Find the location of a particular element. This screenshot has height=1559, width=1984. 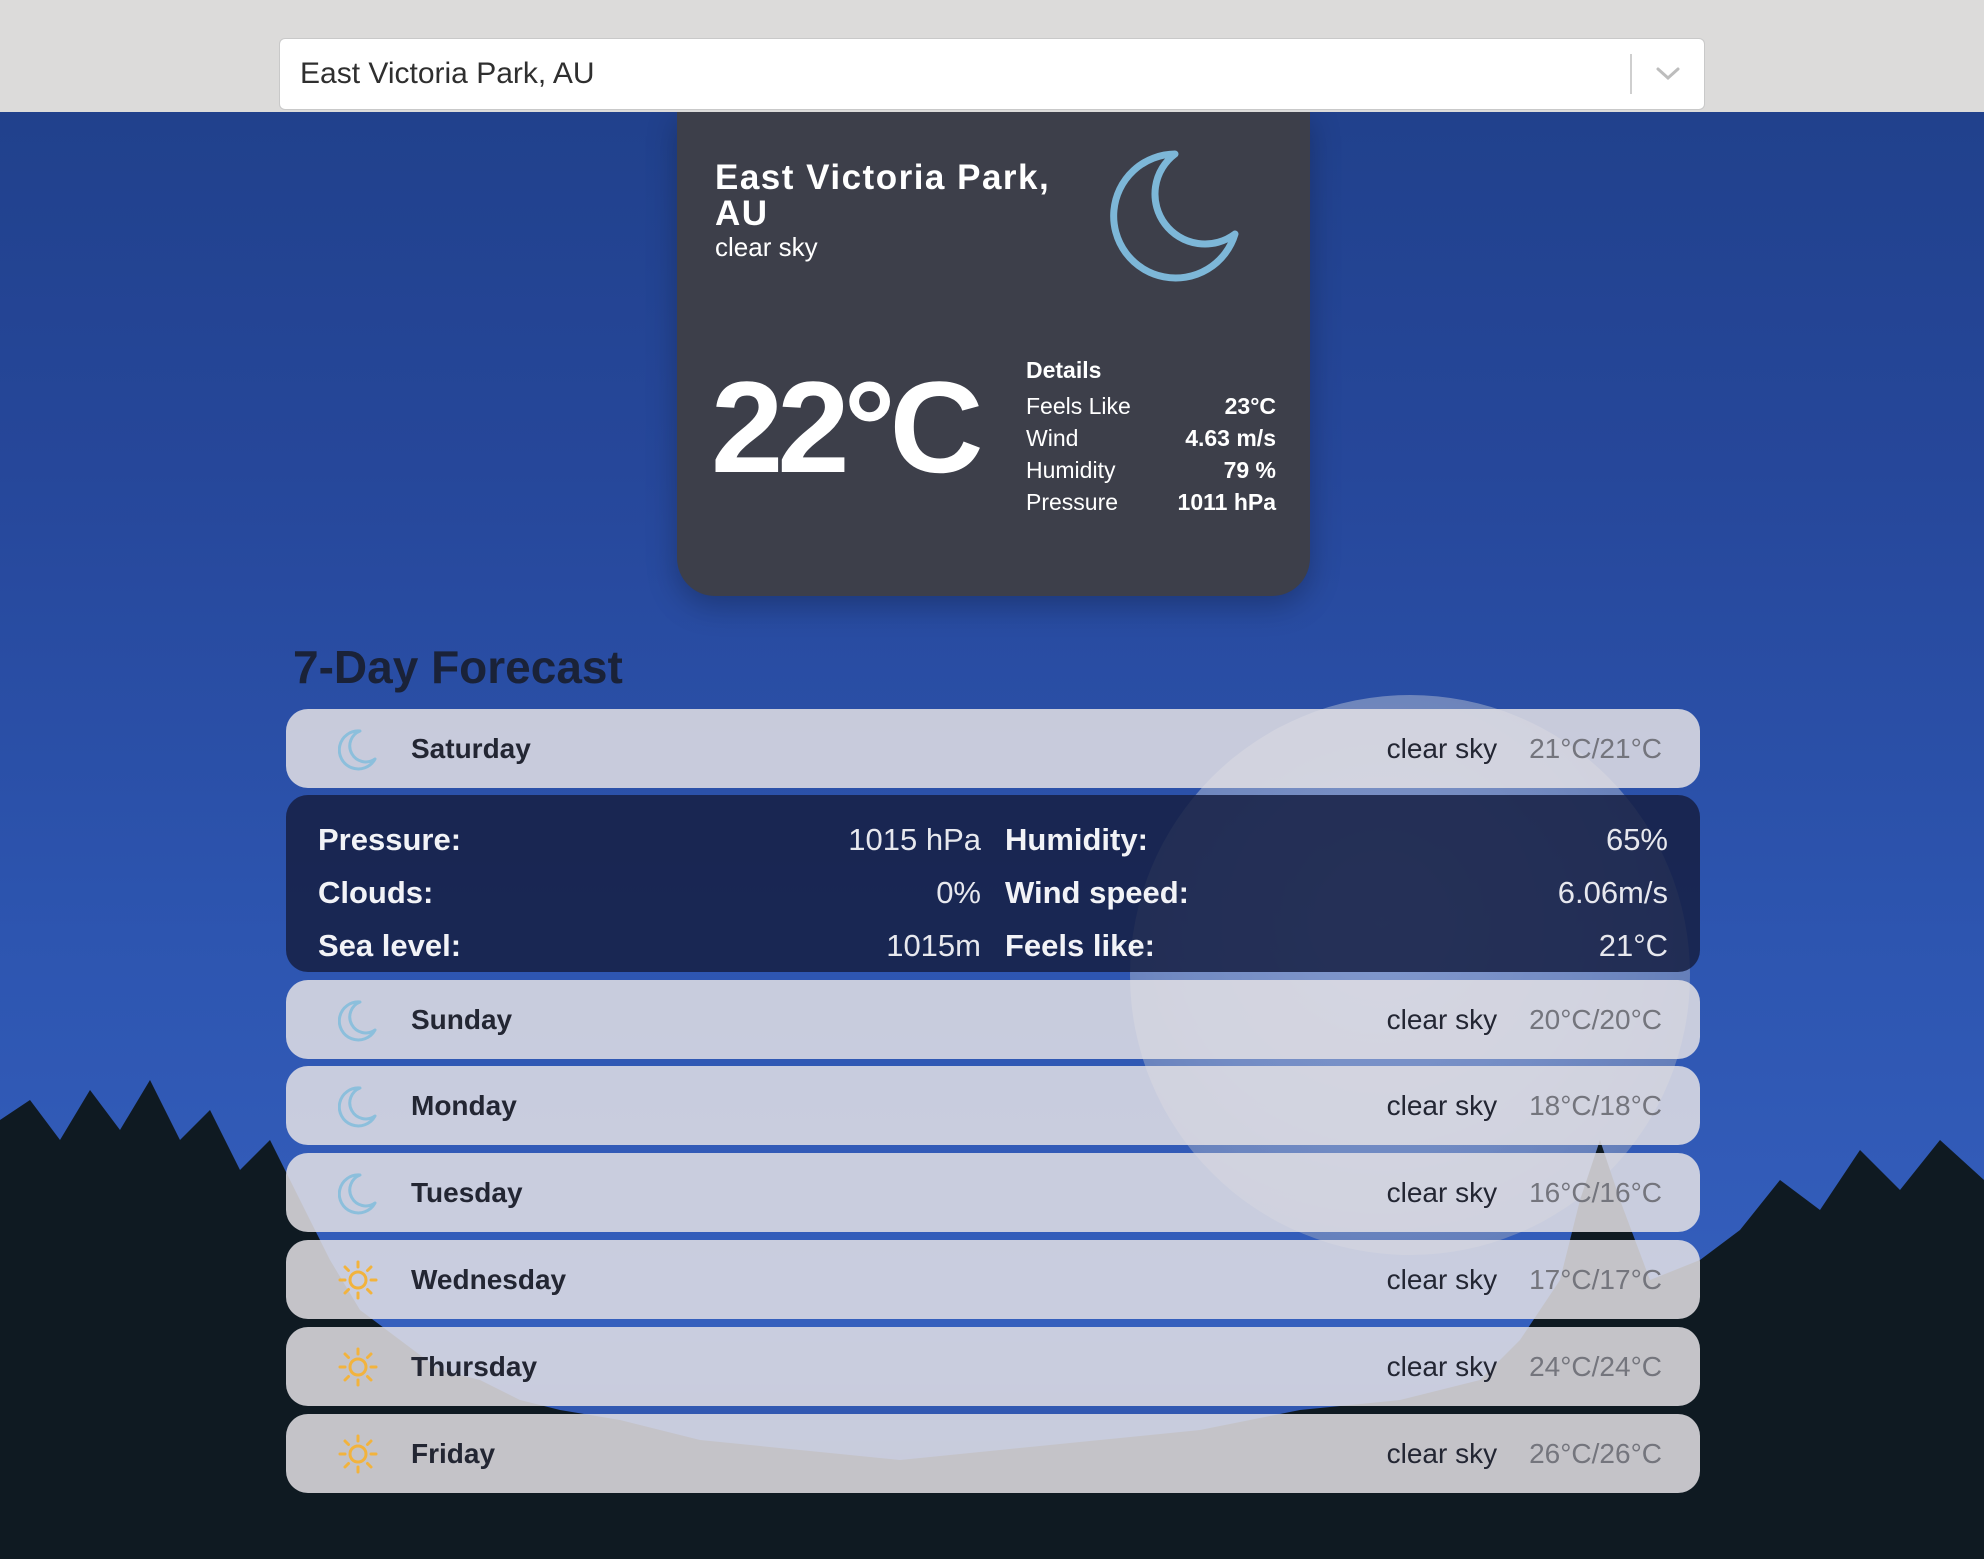

panel-value: 65% is located at coordinates (1636, 839).